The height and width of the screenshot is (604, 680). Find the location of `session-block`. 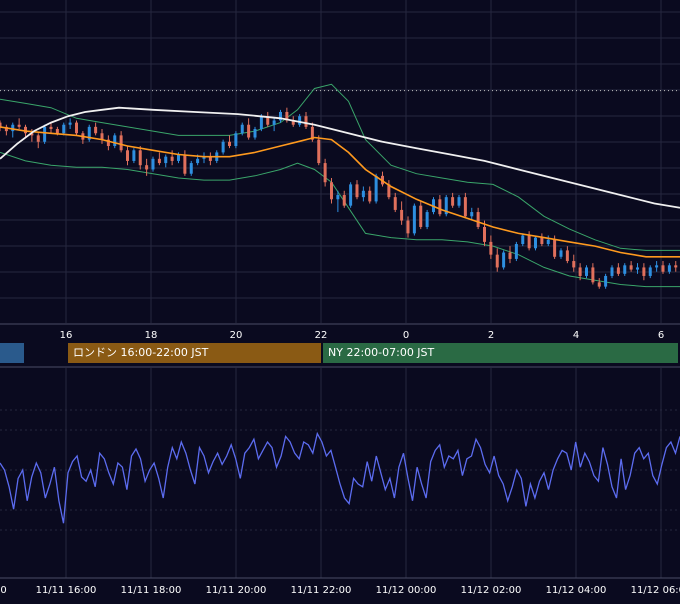

session-block is located at coordinates (12, 353).